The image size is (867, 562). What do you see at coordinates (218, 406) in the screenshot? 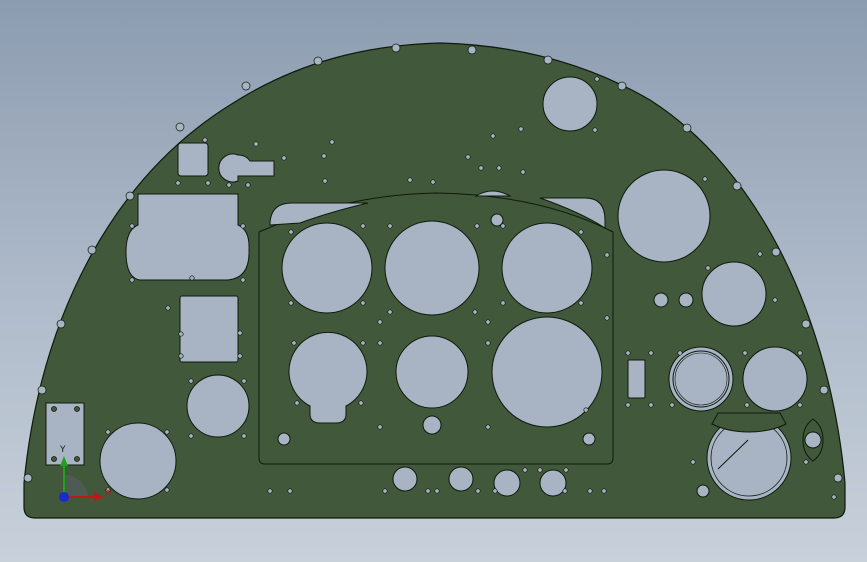
I see `left-mid-round-hole` at bounding box center [218, 406].